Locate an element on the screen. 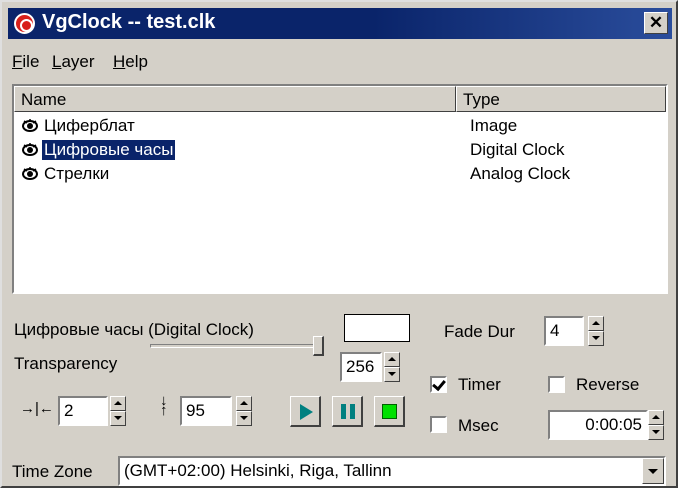 This screenshot has width=678, height=488. stop-button is located at coordinates (389, 411).